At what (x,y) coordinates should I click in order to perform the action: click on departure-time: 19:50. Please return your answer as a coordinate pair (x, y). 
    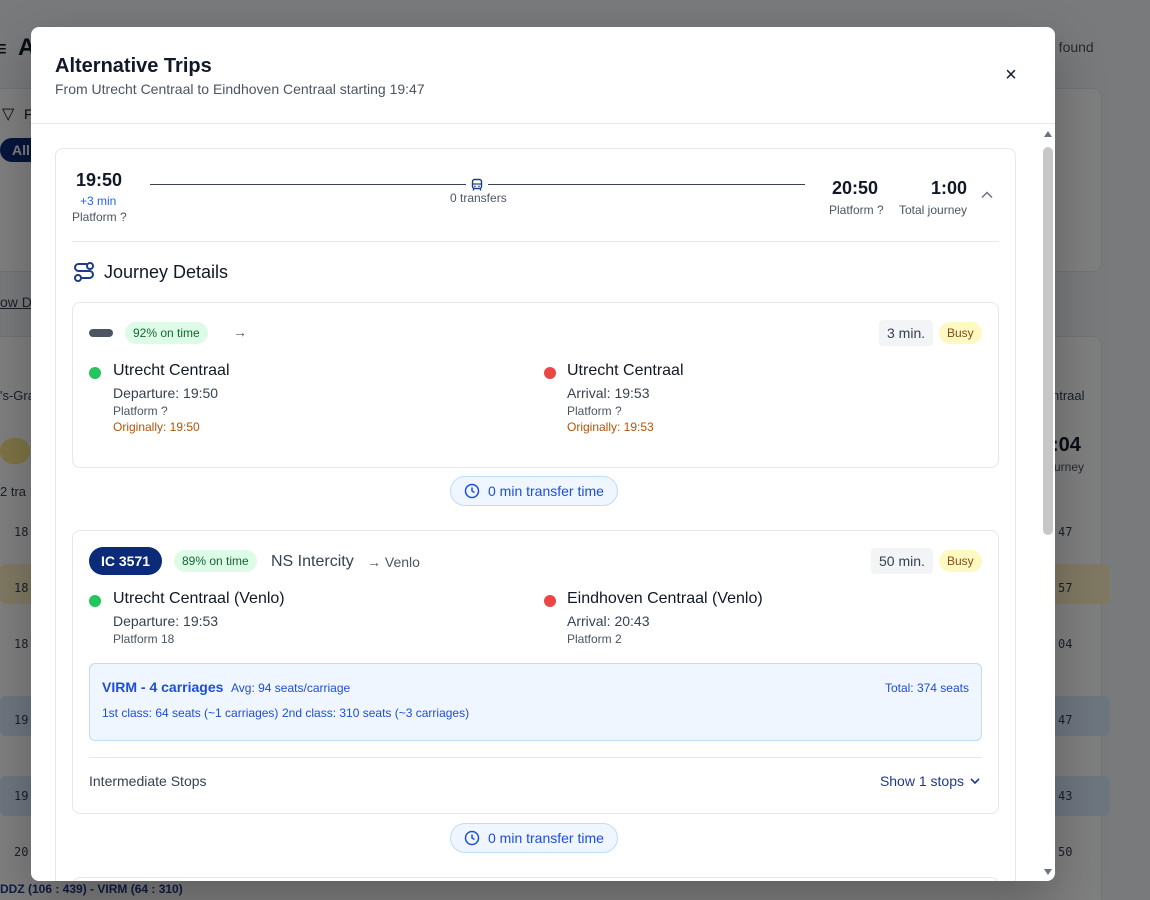
    Looking at the image, I should click on (99, 180).